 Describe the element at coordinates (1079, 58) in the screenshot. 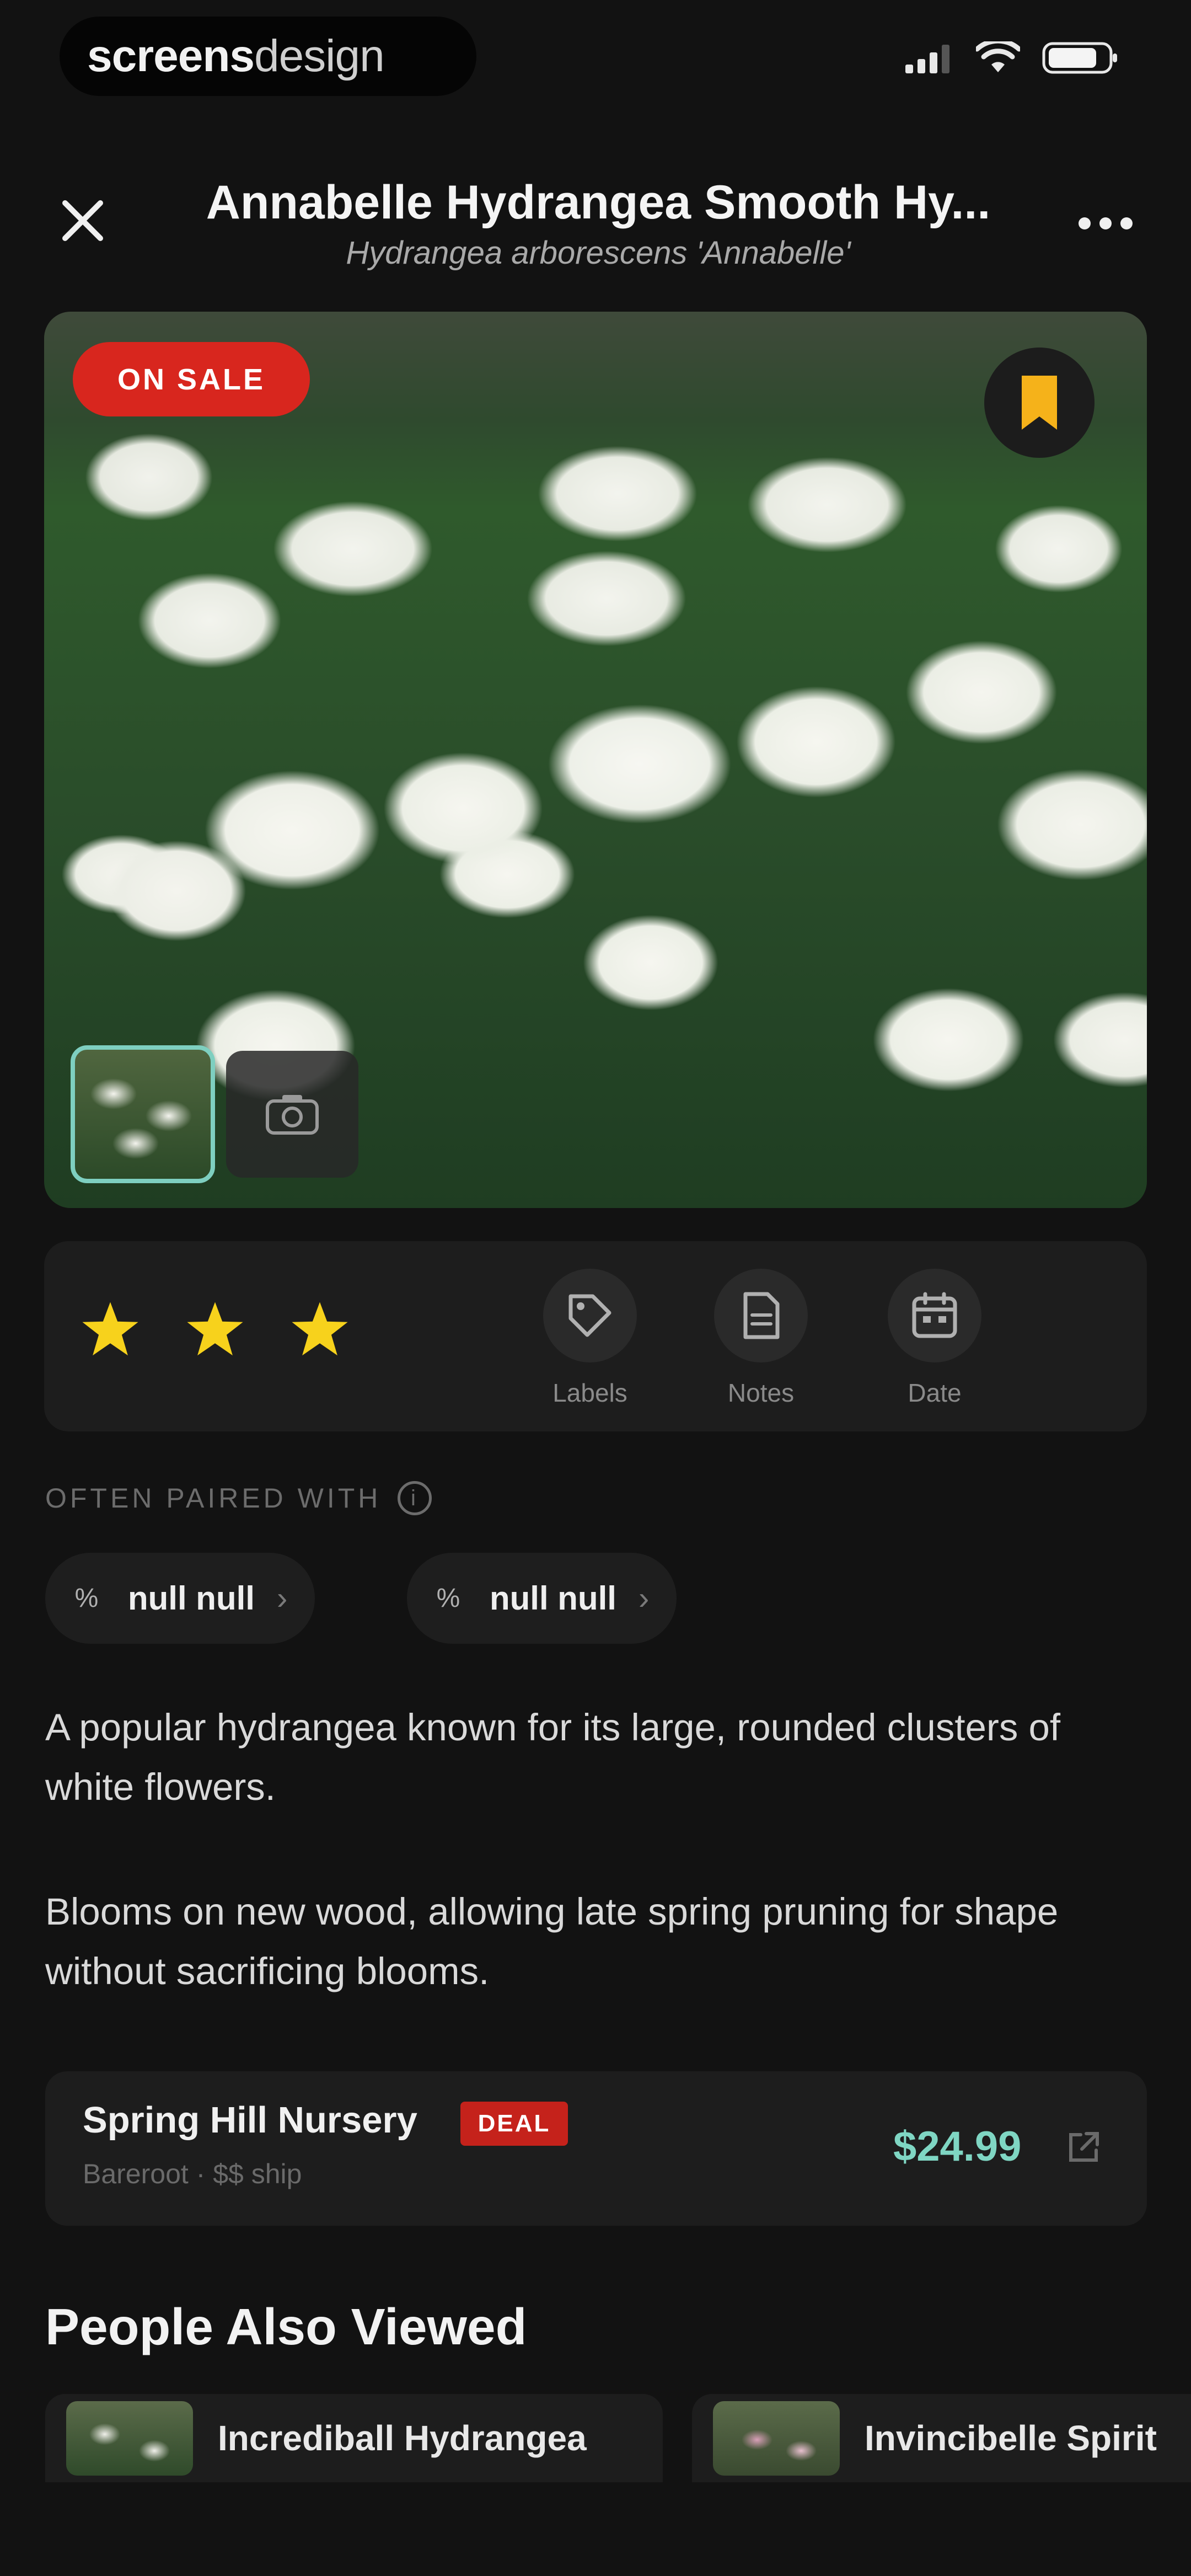

I see `battery-icon` at that location.